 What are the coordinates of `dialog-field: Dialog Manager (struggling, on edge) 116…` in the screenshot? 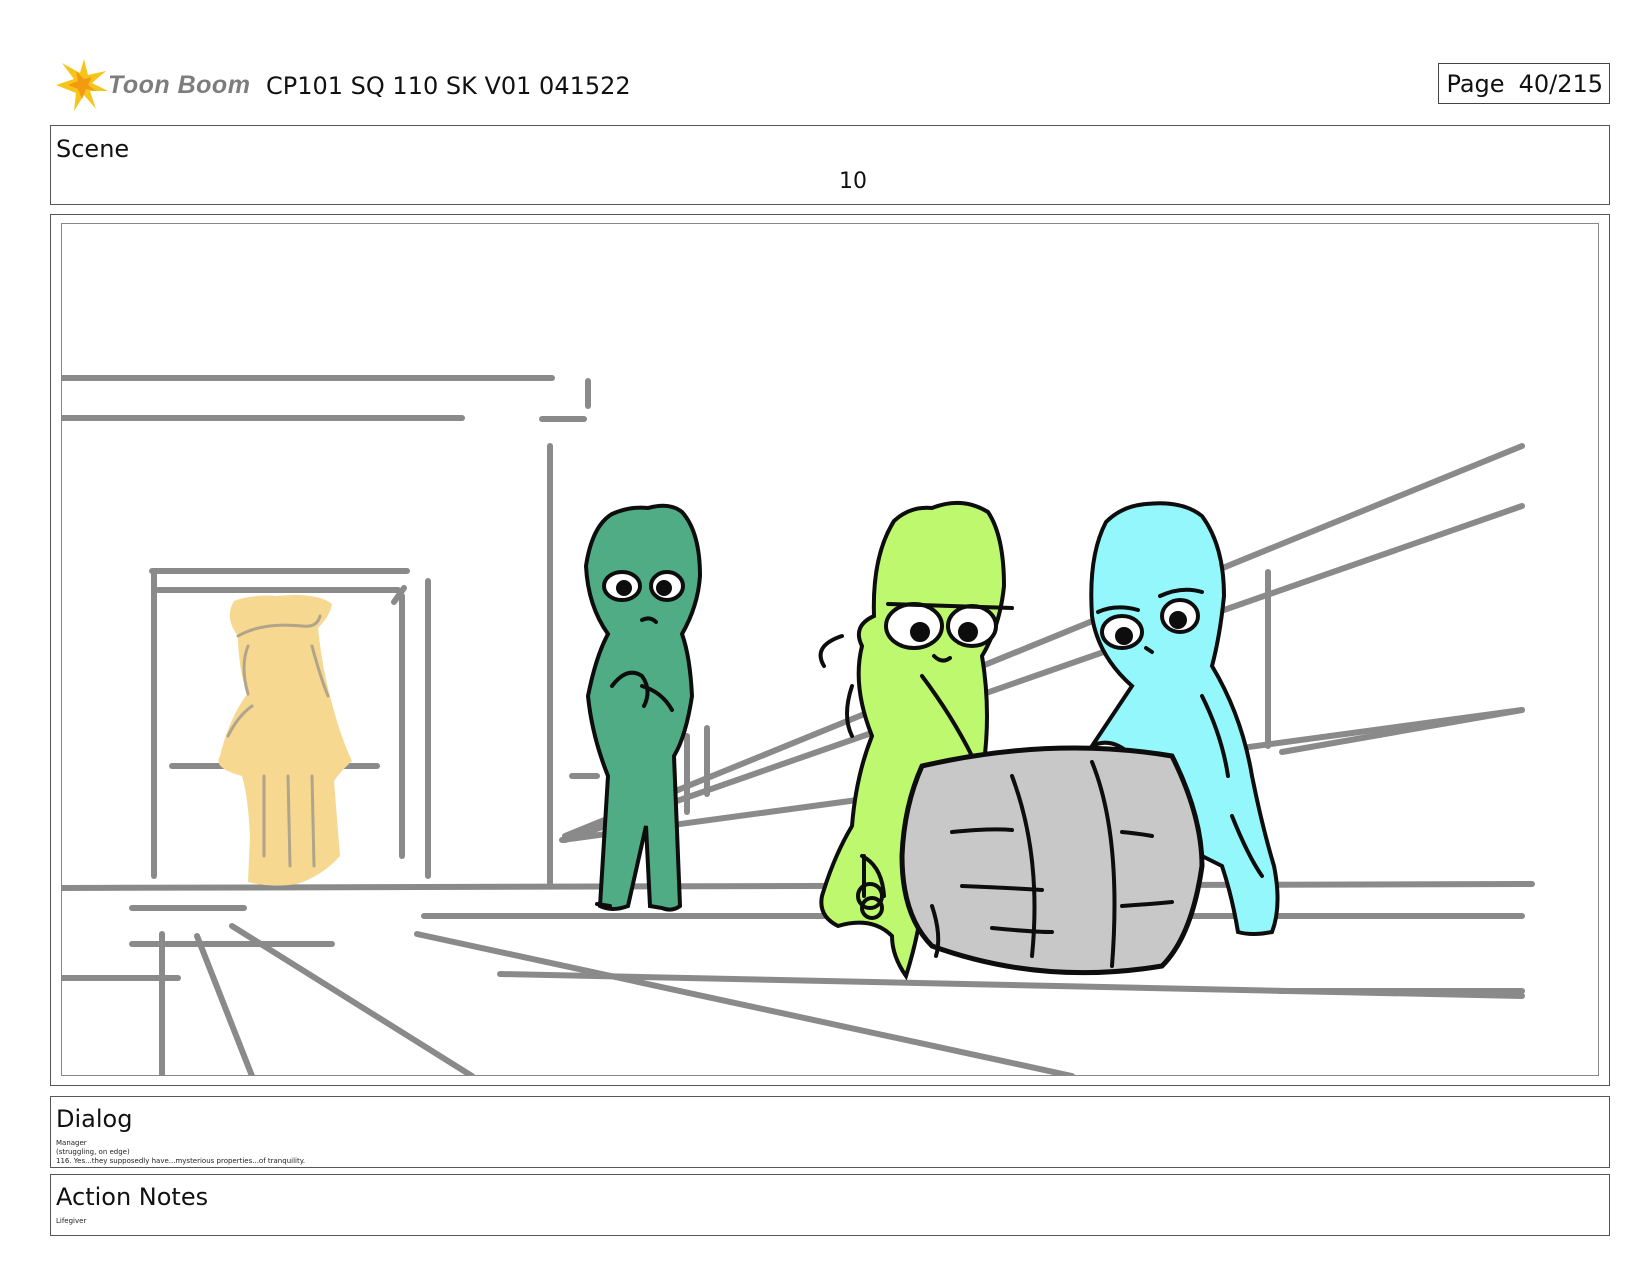 It's located at (830, 1132).